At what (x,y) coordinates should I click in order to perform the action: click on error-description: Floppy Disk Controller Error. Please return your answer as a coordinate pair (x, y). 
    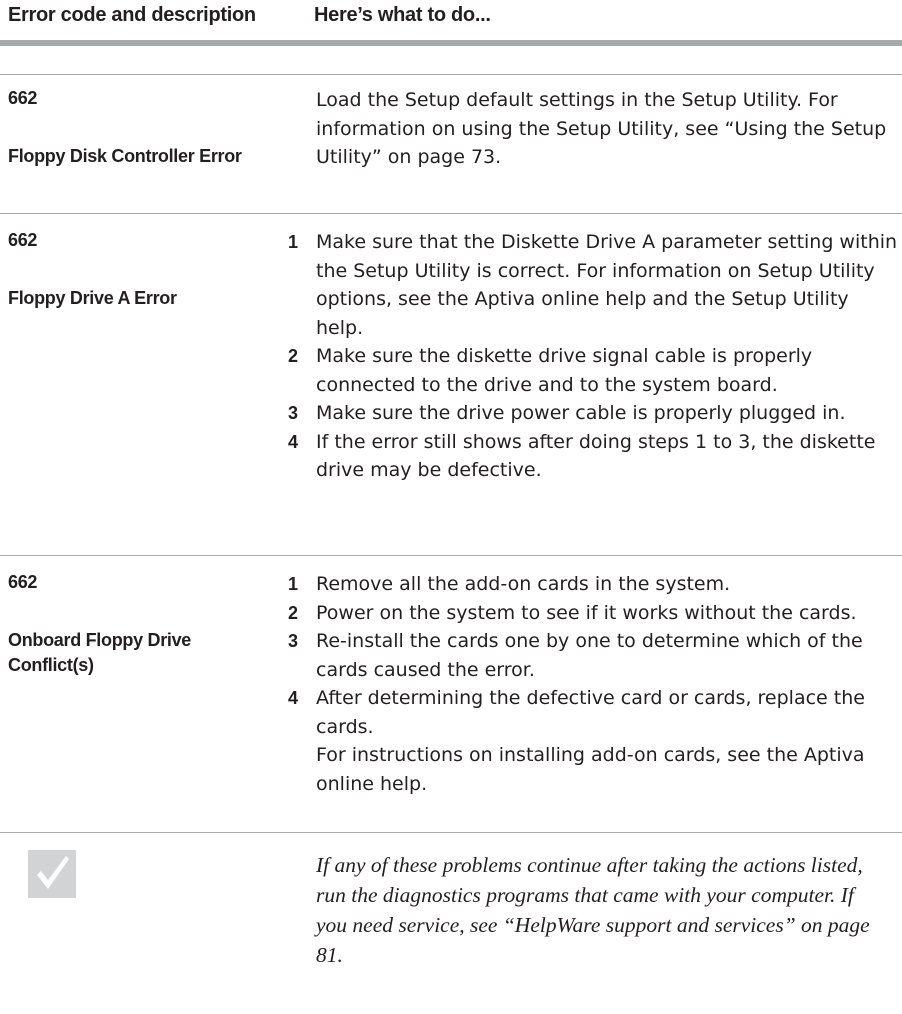
    Looking at the image, I should click on (125, 156).